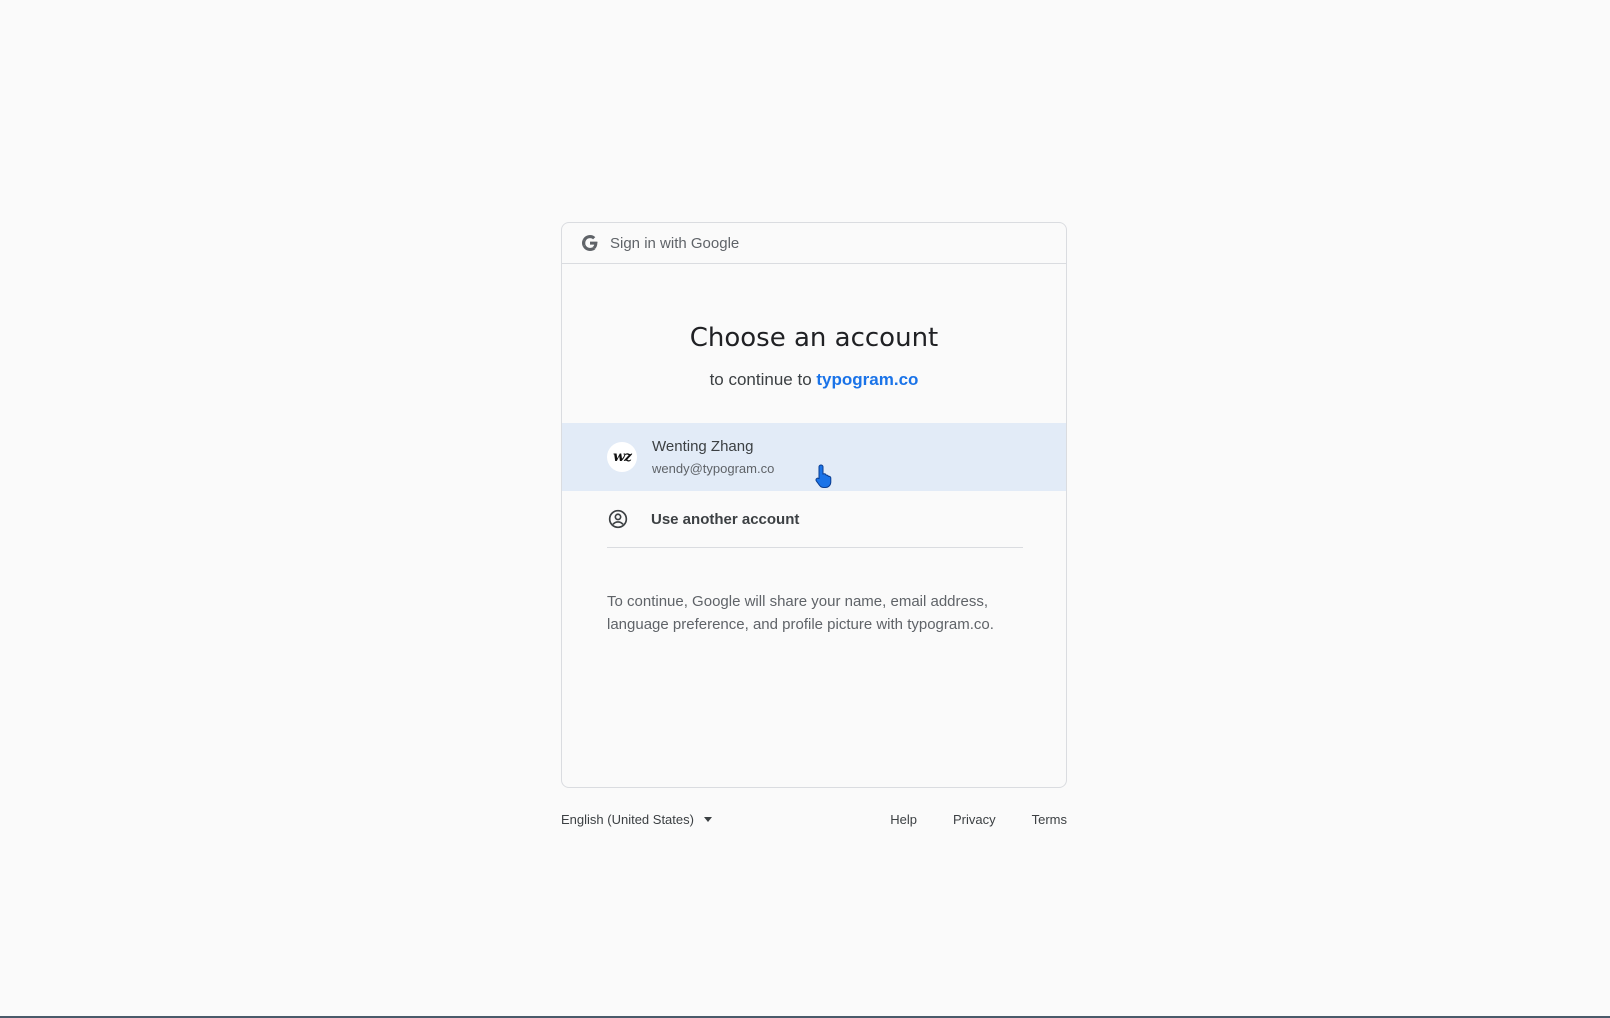  What do you see at coordinates (1049, 819) in the screenshot?
I see `terms-link: Terms` at bounding box center [1049, 819].